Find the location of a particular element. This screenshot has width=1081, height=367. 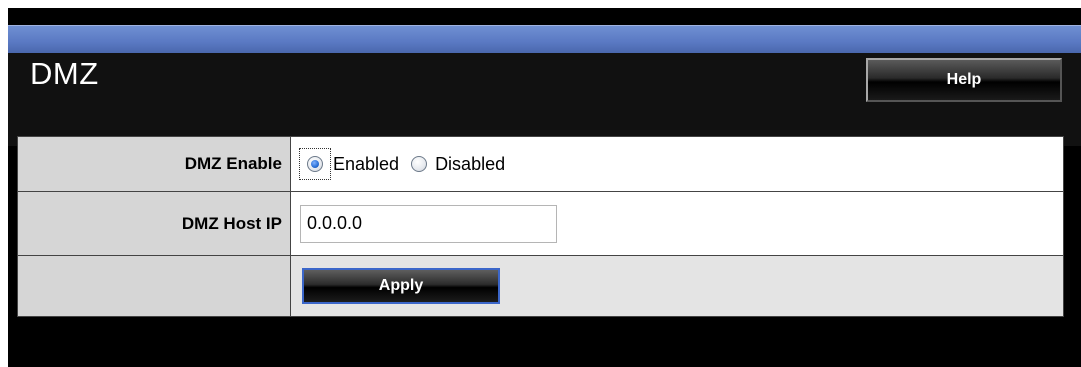

apply-row-label-cell is located at coordinates (154, 286).